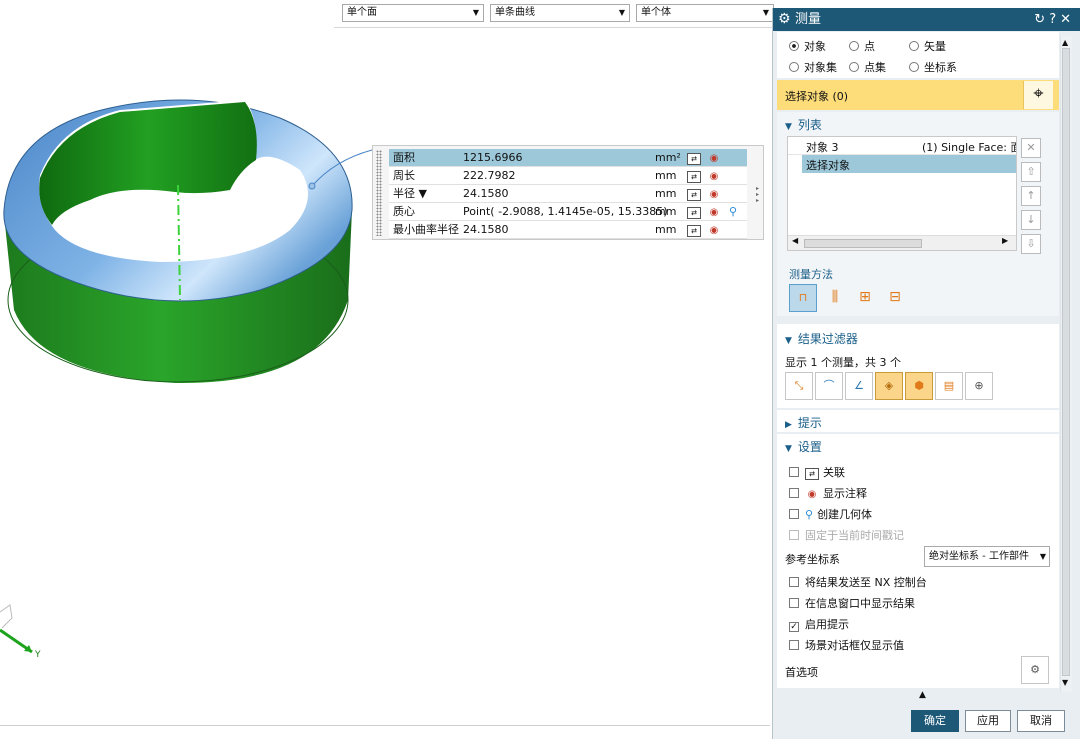  I want to click on create-geometry-icon: ⚲, so click(733, 212).